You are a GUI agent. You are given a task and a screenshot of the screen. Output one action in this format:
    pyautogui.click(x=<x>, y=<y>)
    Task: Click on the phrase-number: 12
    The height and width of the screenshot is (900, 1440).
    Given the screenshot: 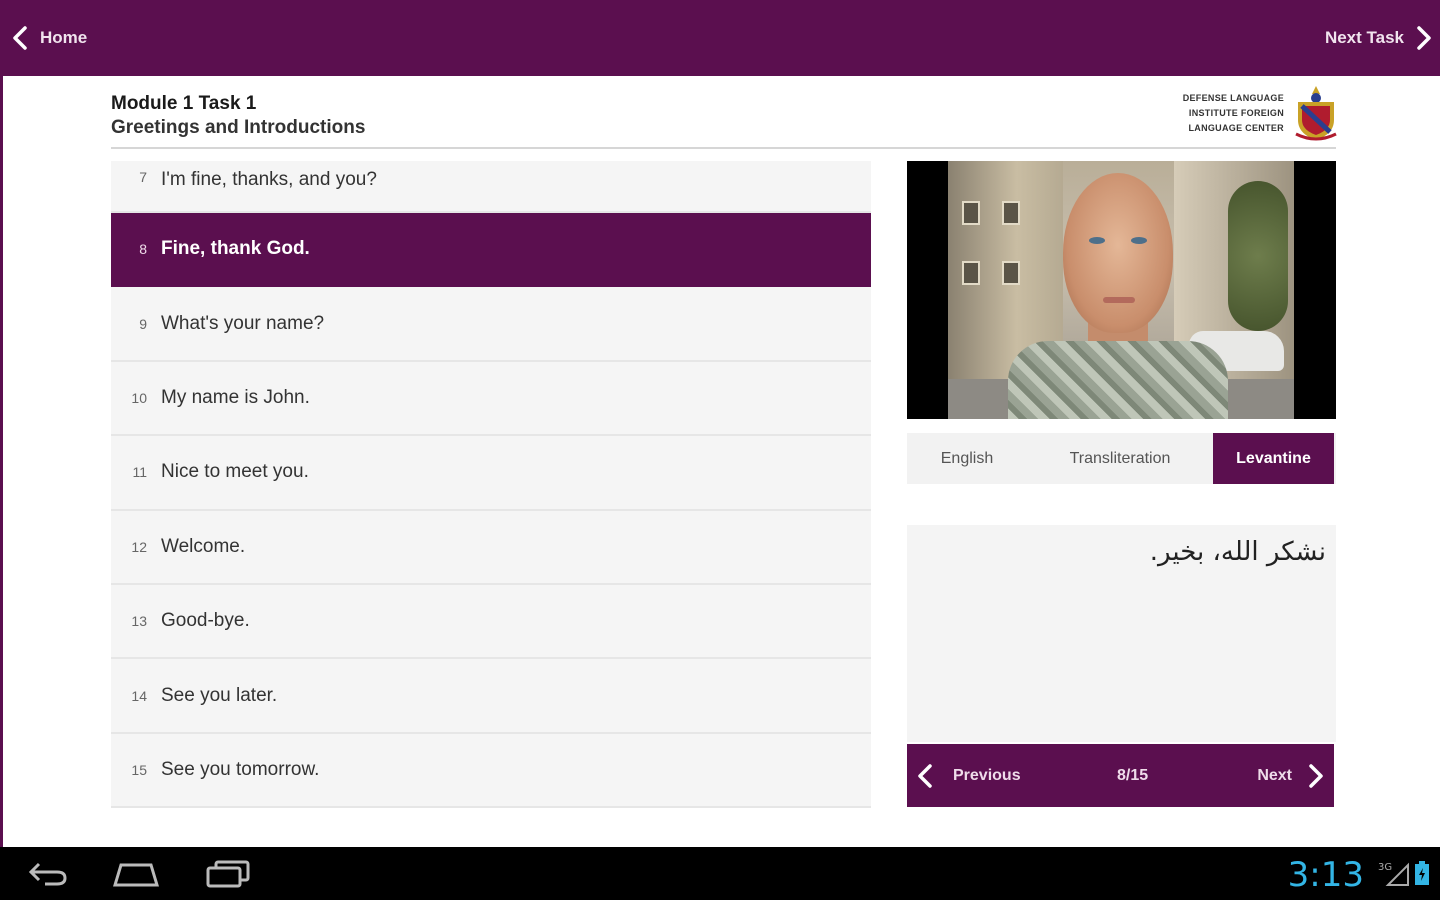 What is the action you would take?
    pyautogui.click(x=139, y=546)
    